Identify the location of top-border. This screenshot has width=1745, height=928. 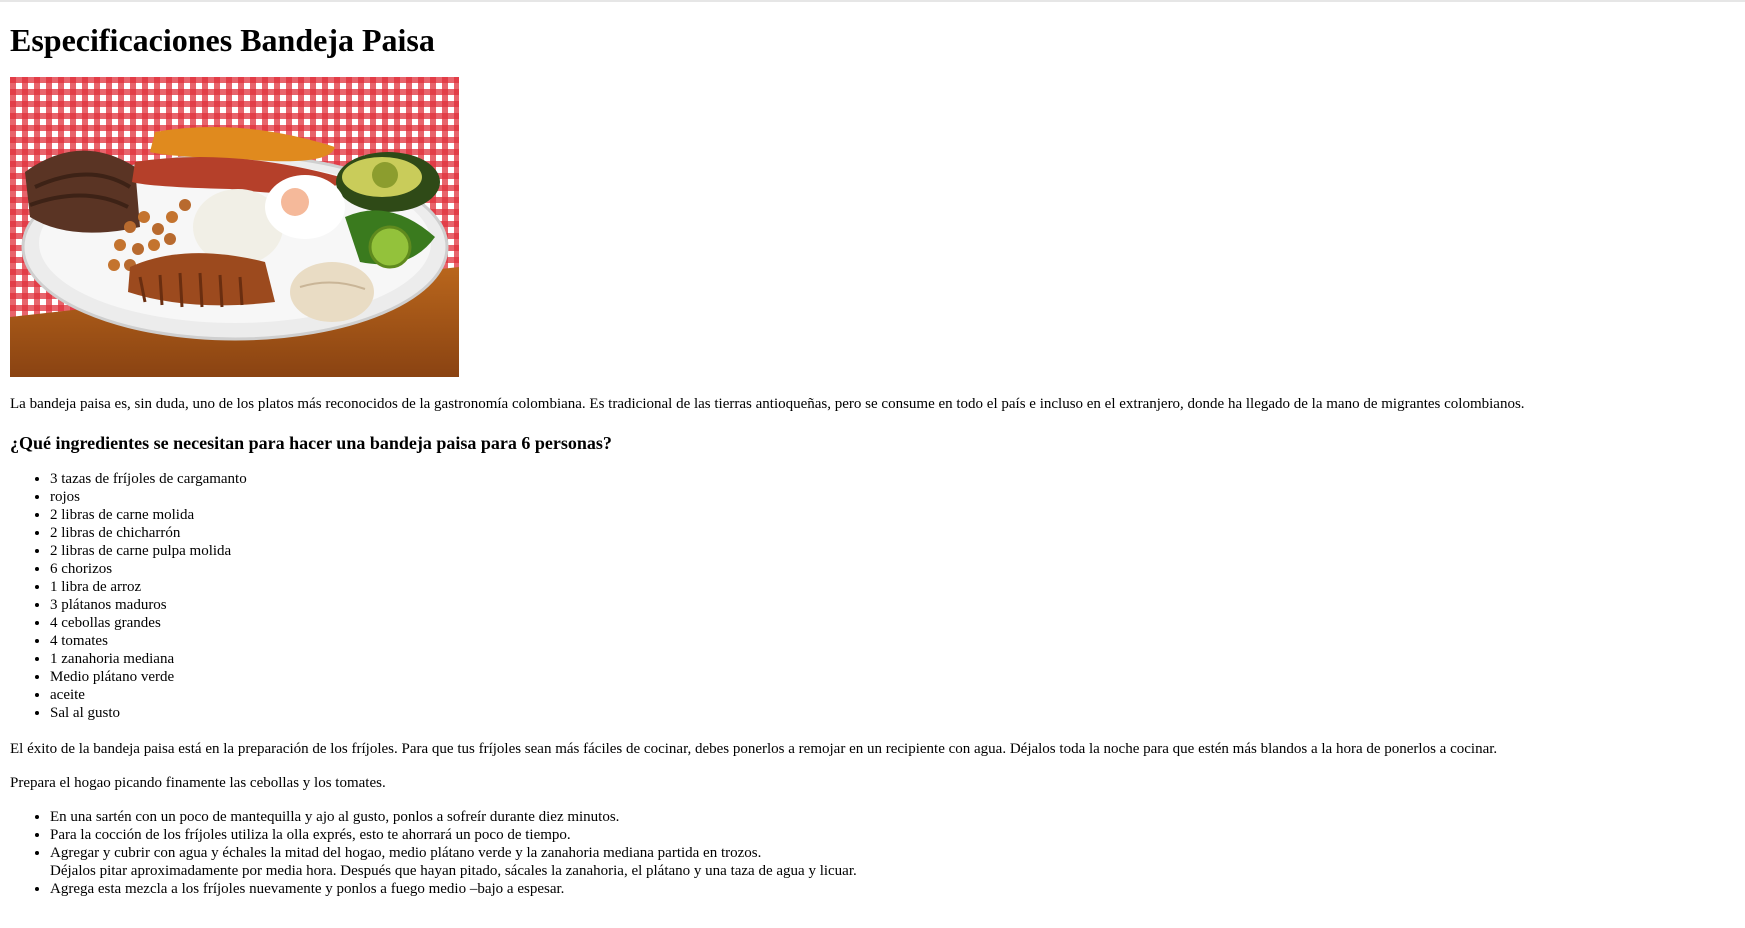
(872, 1).